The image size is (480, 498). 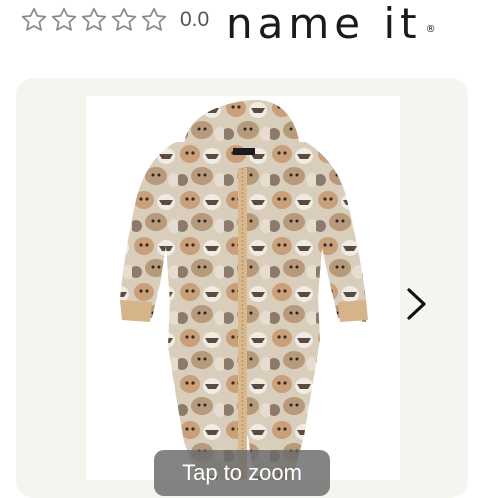 What do you see at coordinates (416, 304) in the screenshot?
I see `chevron-right-icon` at bounding box center [416, 304].